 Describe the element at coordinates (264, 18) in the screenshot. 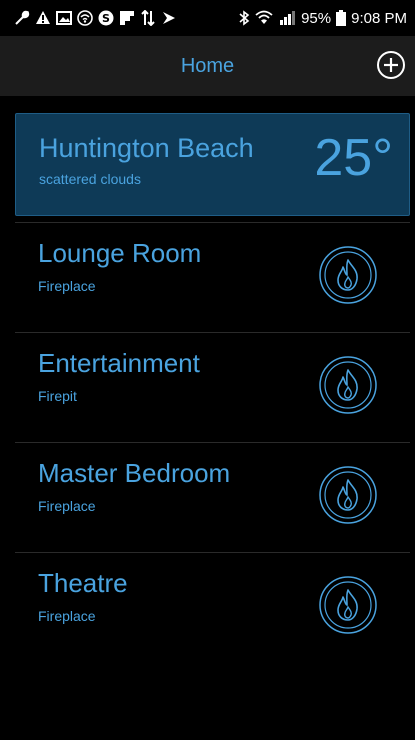

I see `wifi-signal-icon` at that location.